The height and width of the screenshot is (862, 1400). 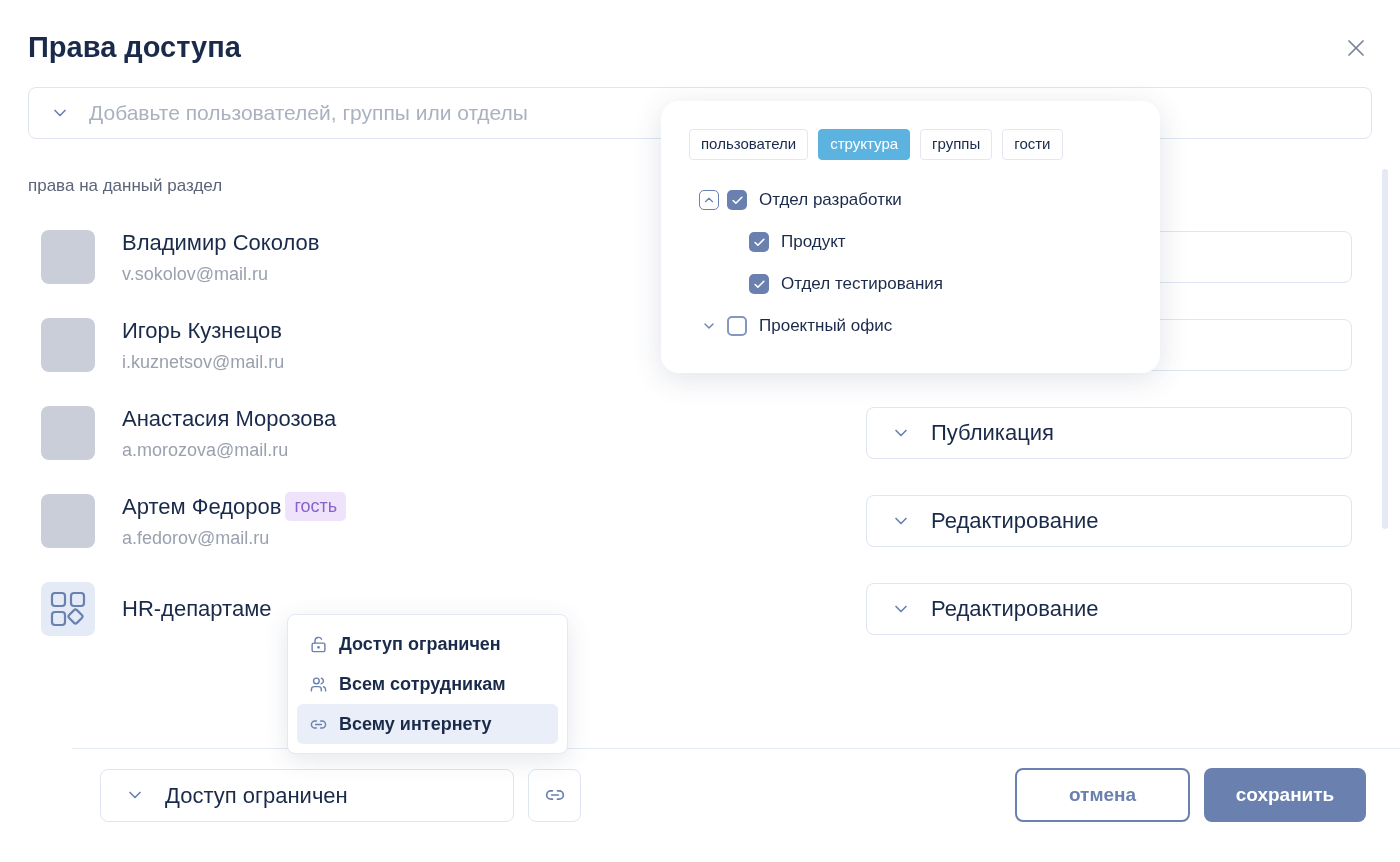 What do you see at coordinates (68, 608) in the screenshot?
I see `apps-icon` at bounding box center [68, 608].